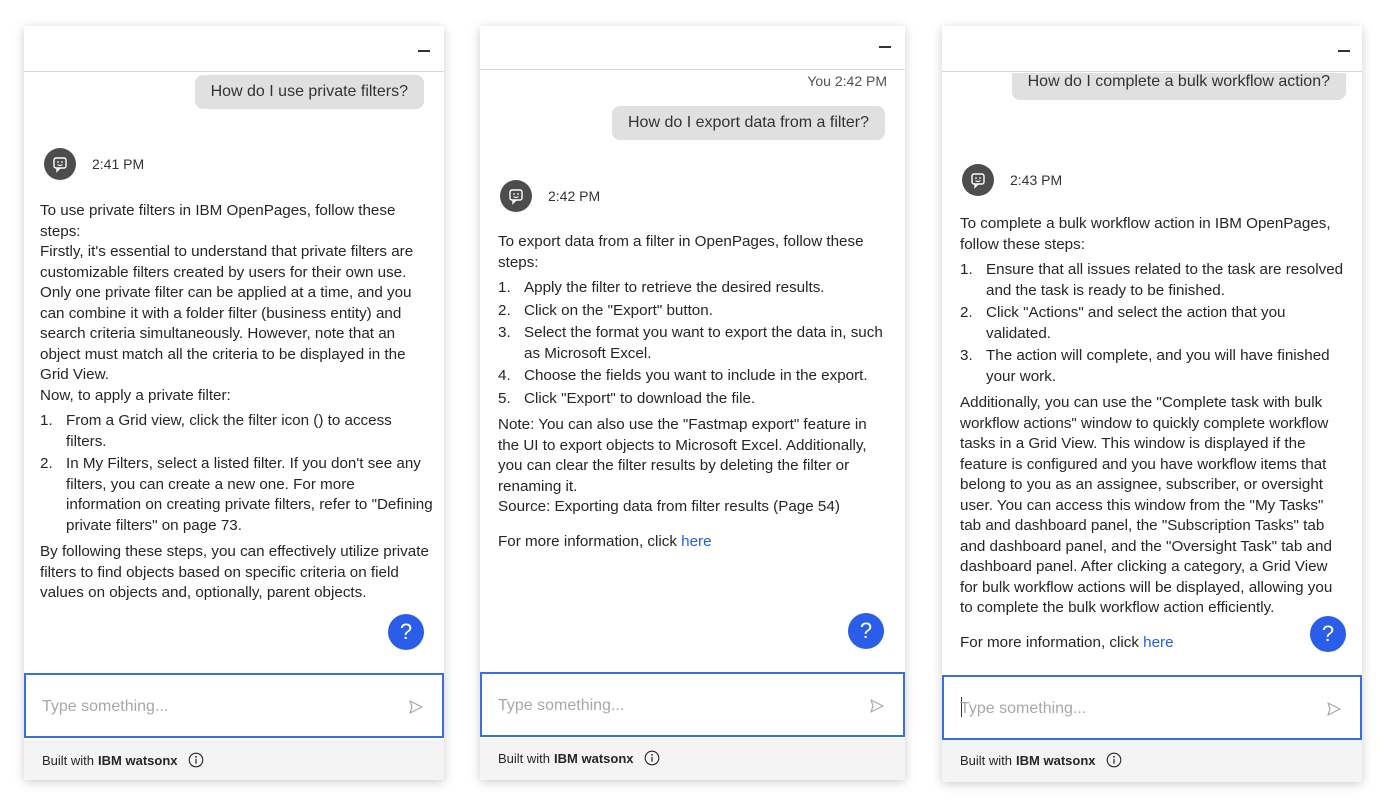 Image resolution: width=1385 pixels, height=804 pixels. Describe the element at coordinates (1036, 180) in the screenshot. I see `bot-timestamp: 2:43 PM` at that location.